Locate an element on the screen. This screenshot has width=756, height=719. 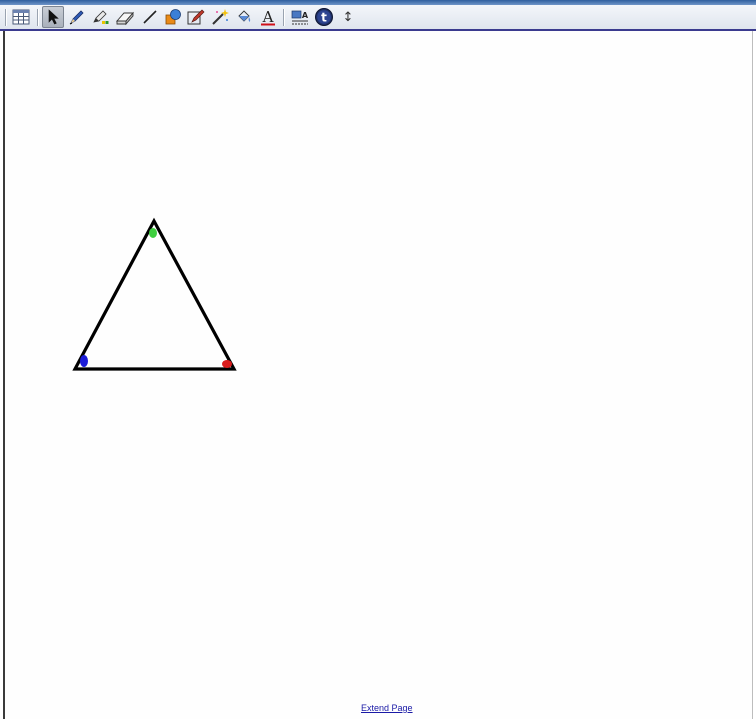
triangle-shape is located at coordinates (154, 294).